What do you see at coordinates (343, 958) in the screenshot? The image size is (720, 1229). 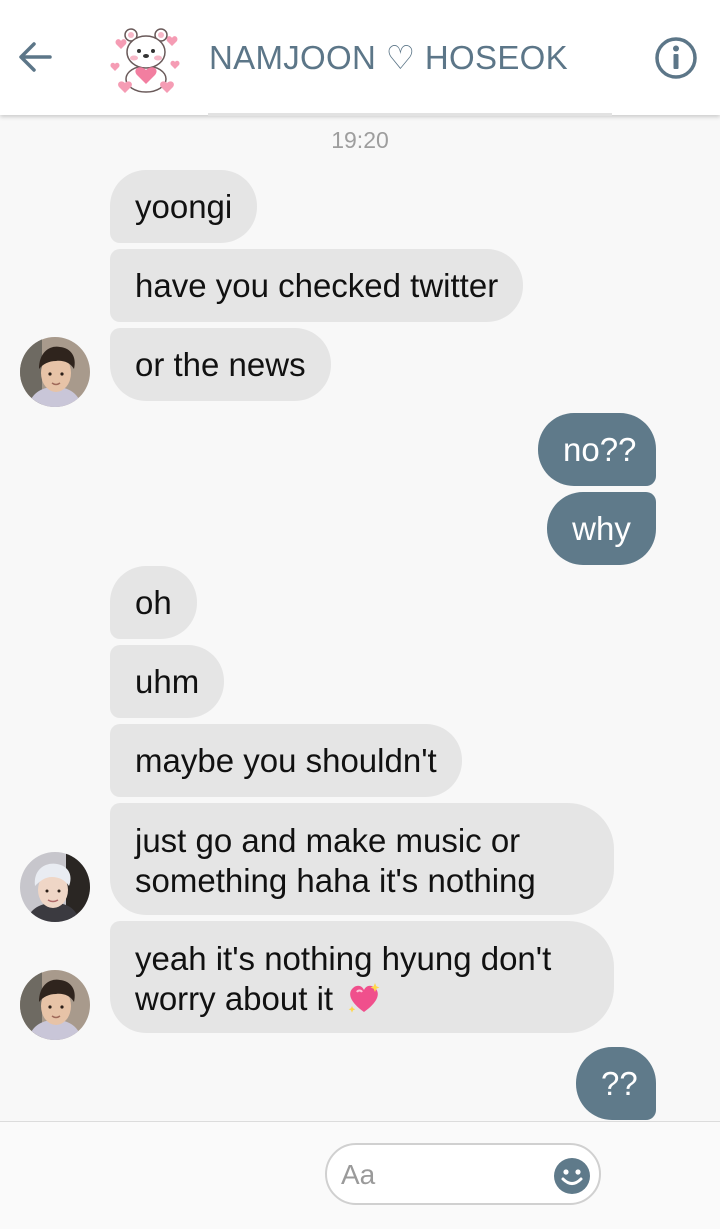 I see `message-text-line: yeah it's nothing hyung don't` at bounding box center [343, 958].